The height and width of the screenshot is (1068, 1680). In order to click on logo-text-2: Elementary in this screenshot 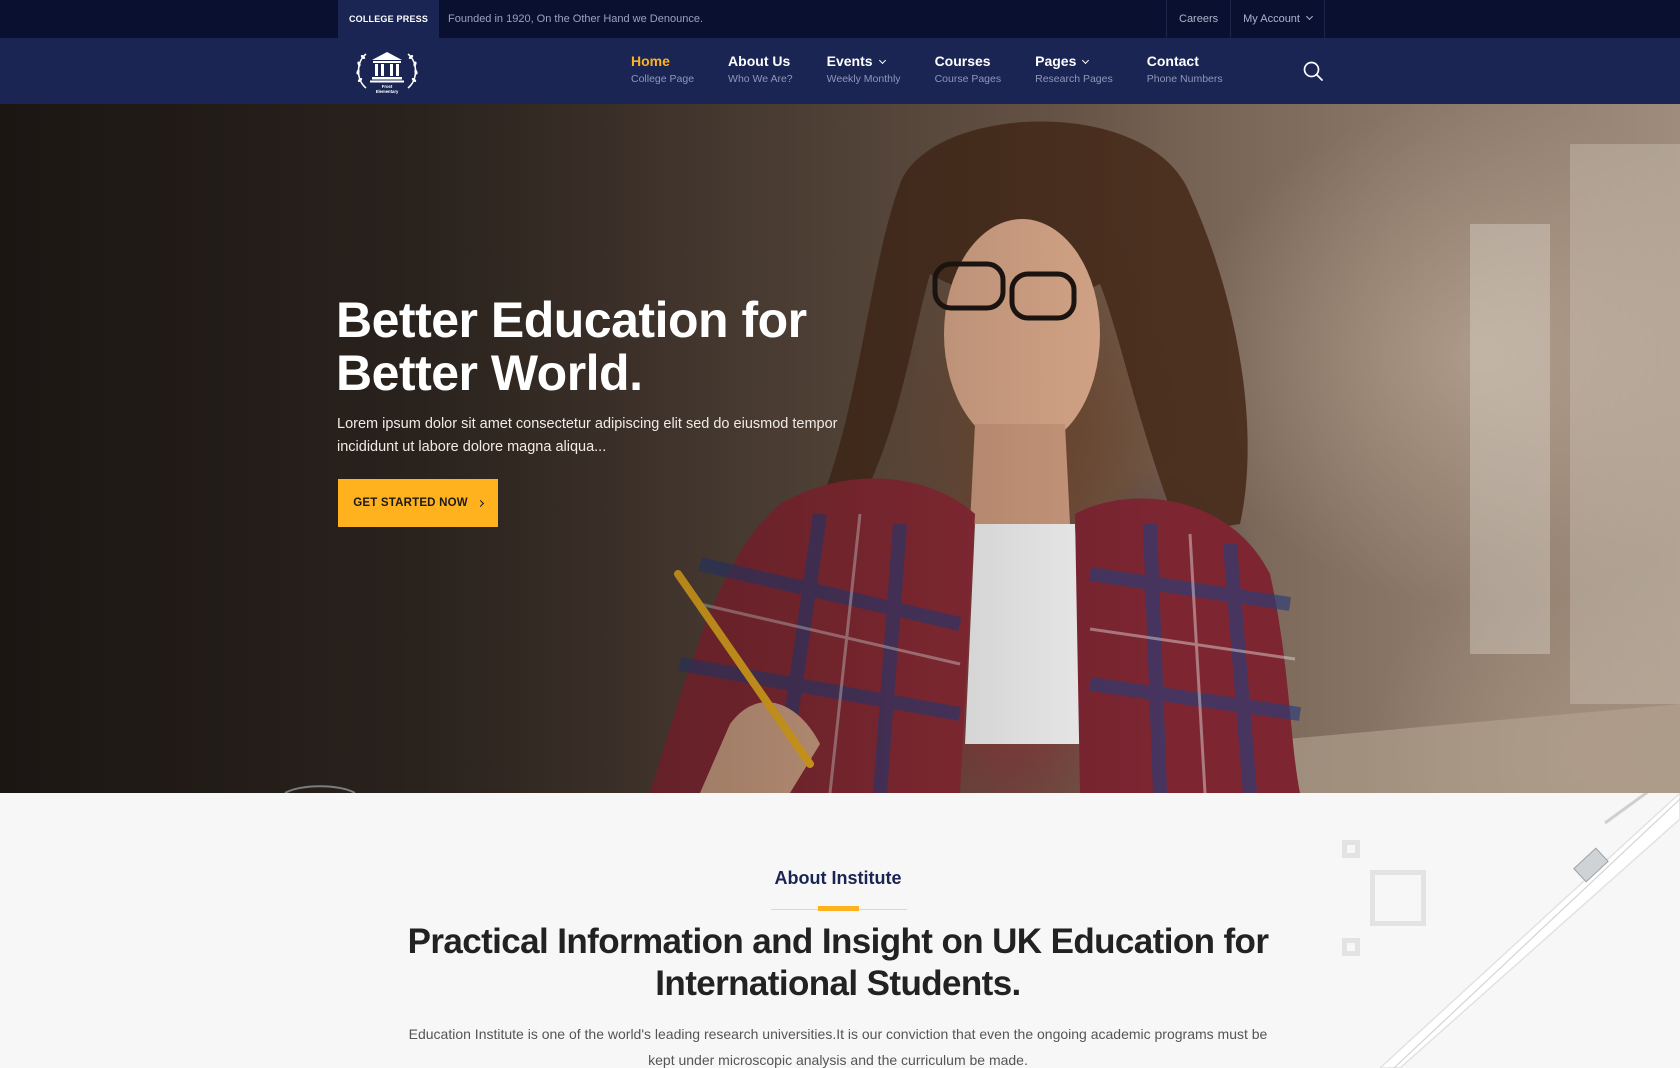, I will do `click(387, 91)`.